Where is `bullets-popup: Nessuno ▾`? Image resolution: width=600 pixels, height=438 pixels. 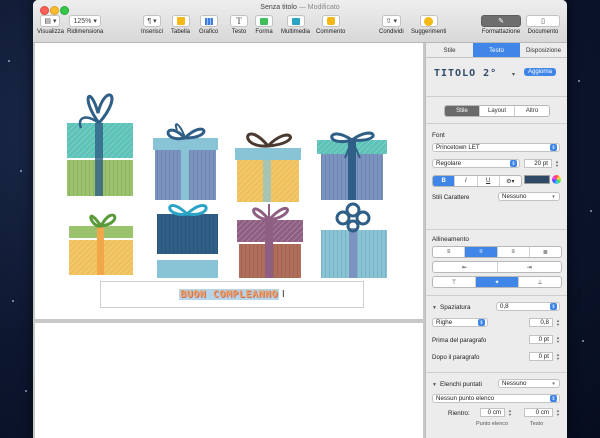
bullets-popup: Nessuno ▾ is located at coordinates (529, 383).